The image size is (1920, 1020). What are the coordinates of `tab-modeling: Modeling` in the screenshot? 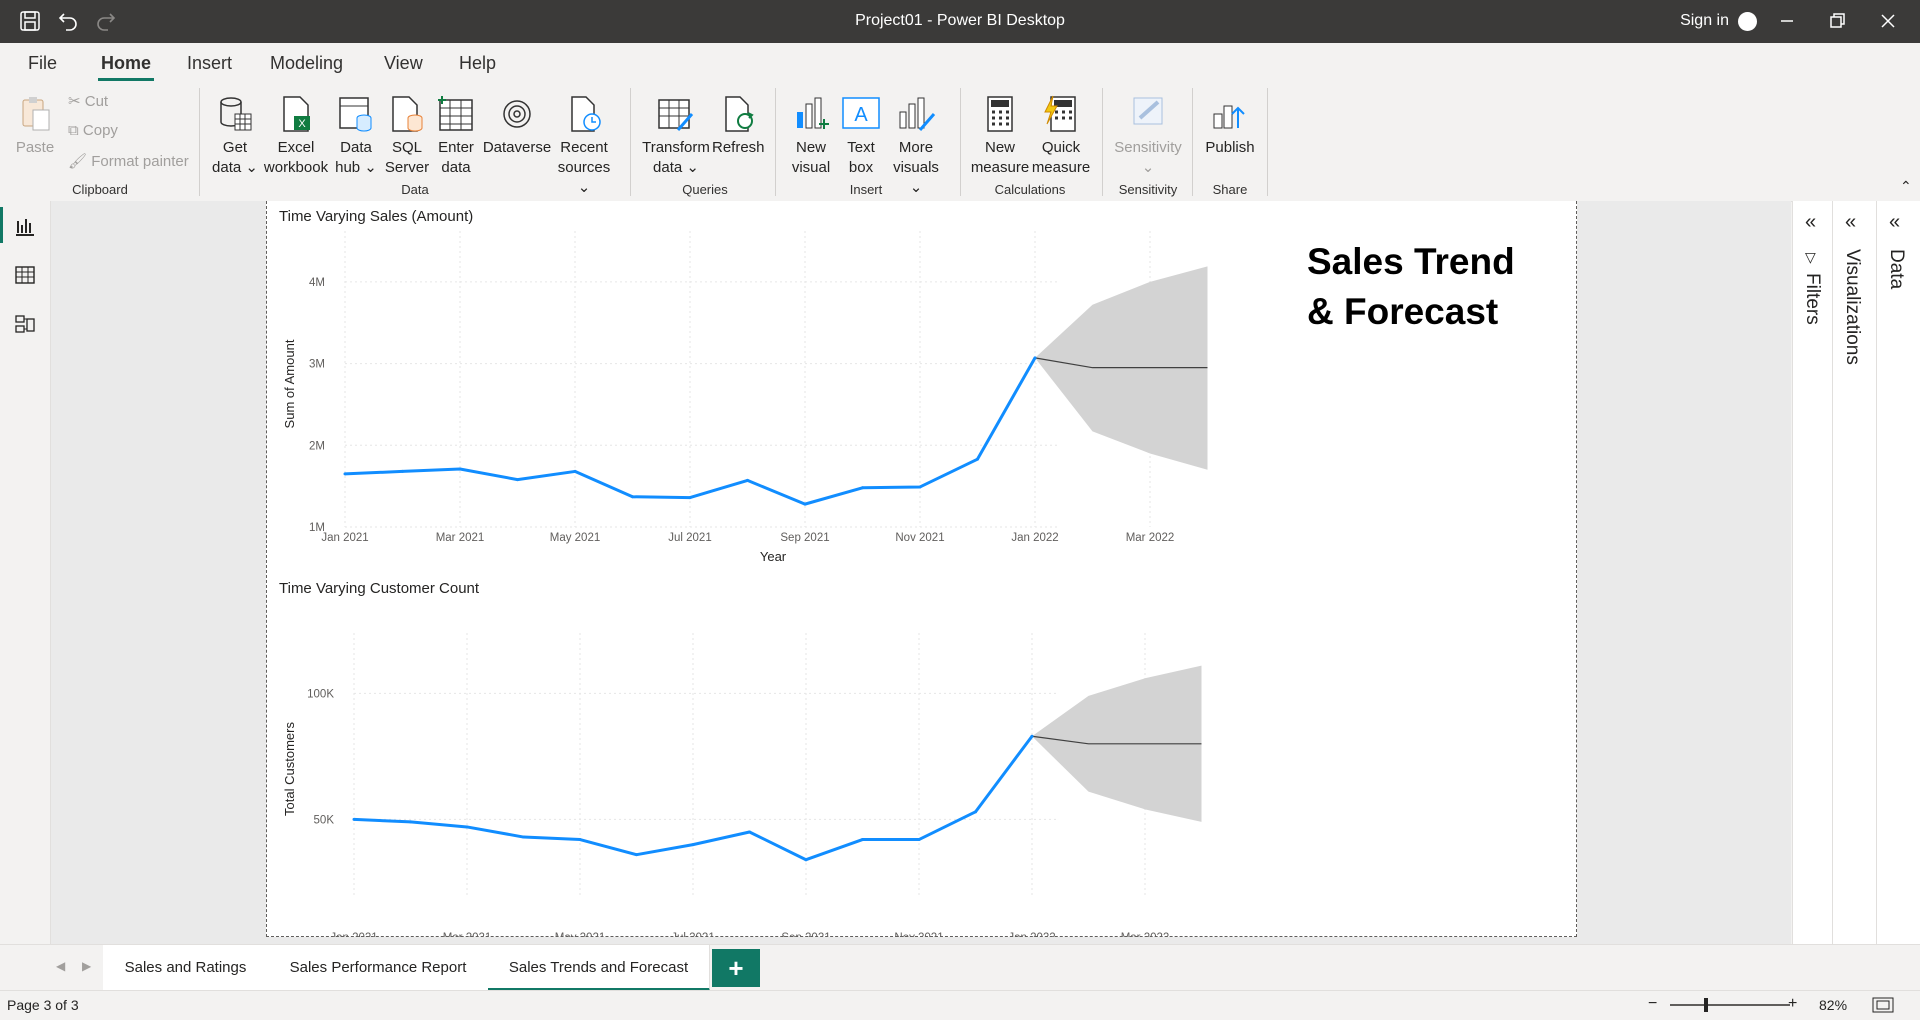 It's located at (306, 63).